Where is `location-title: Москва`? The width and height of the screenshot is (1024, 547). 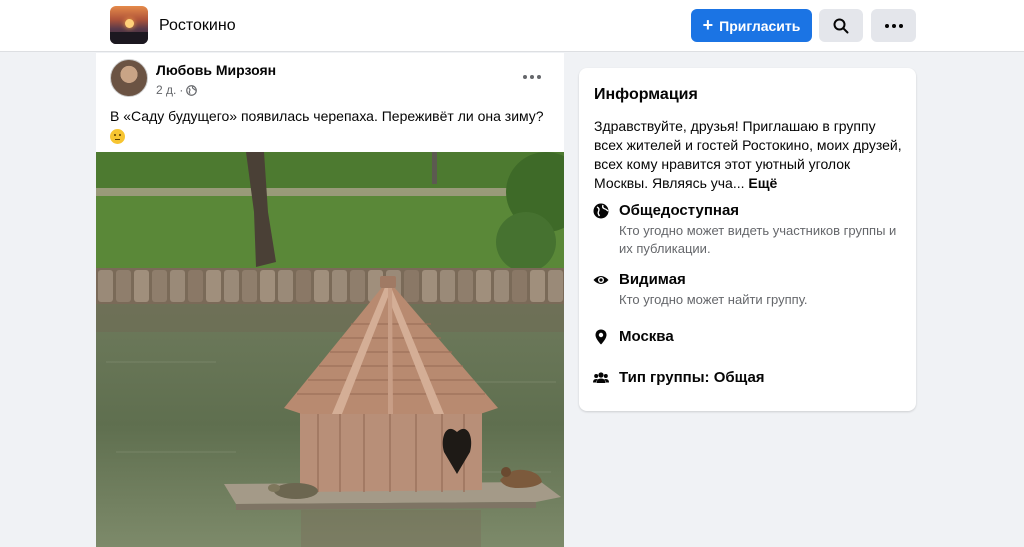
location-title: Москва is located at coordinates (646, 336).